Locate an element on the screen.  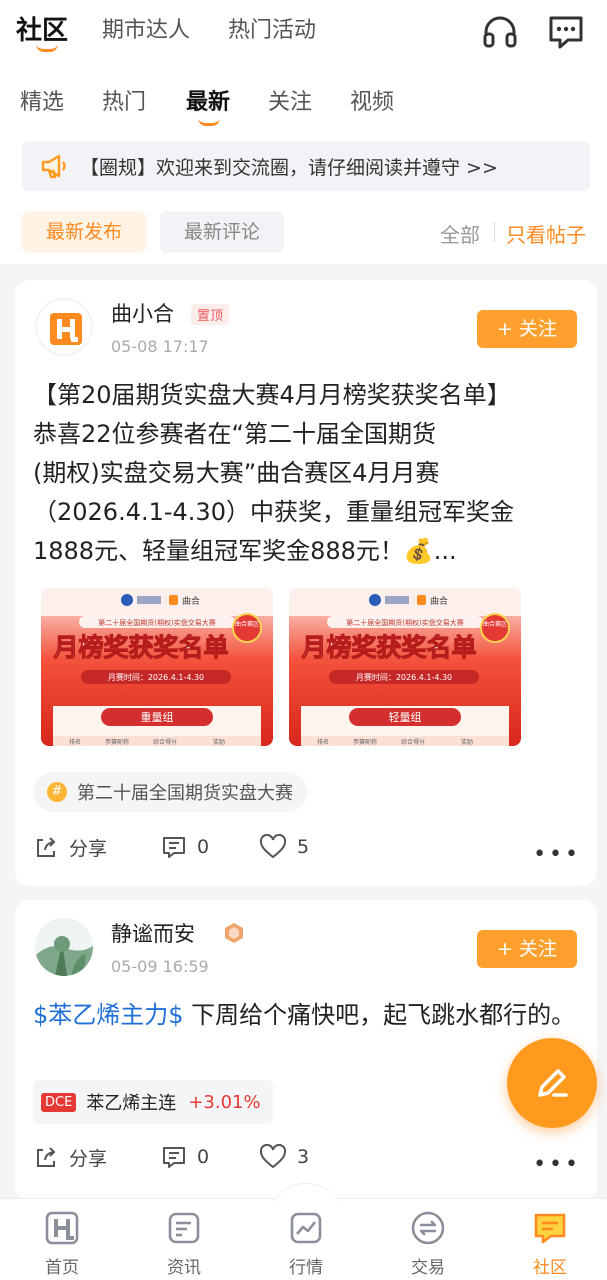
like-button: 5 is located at coordinates (284, 847).